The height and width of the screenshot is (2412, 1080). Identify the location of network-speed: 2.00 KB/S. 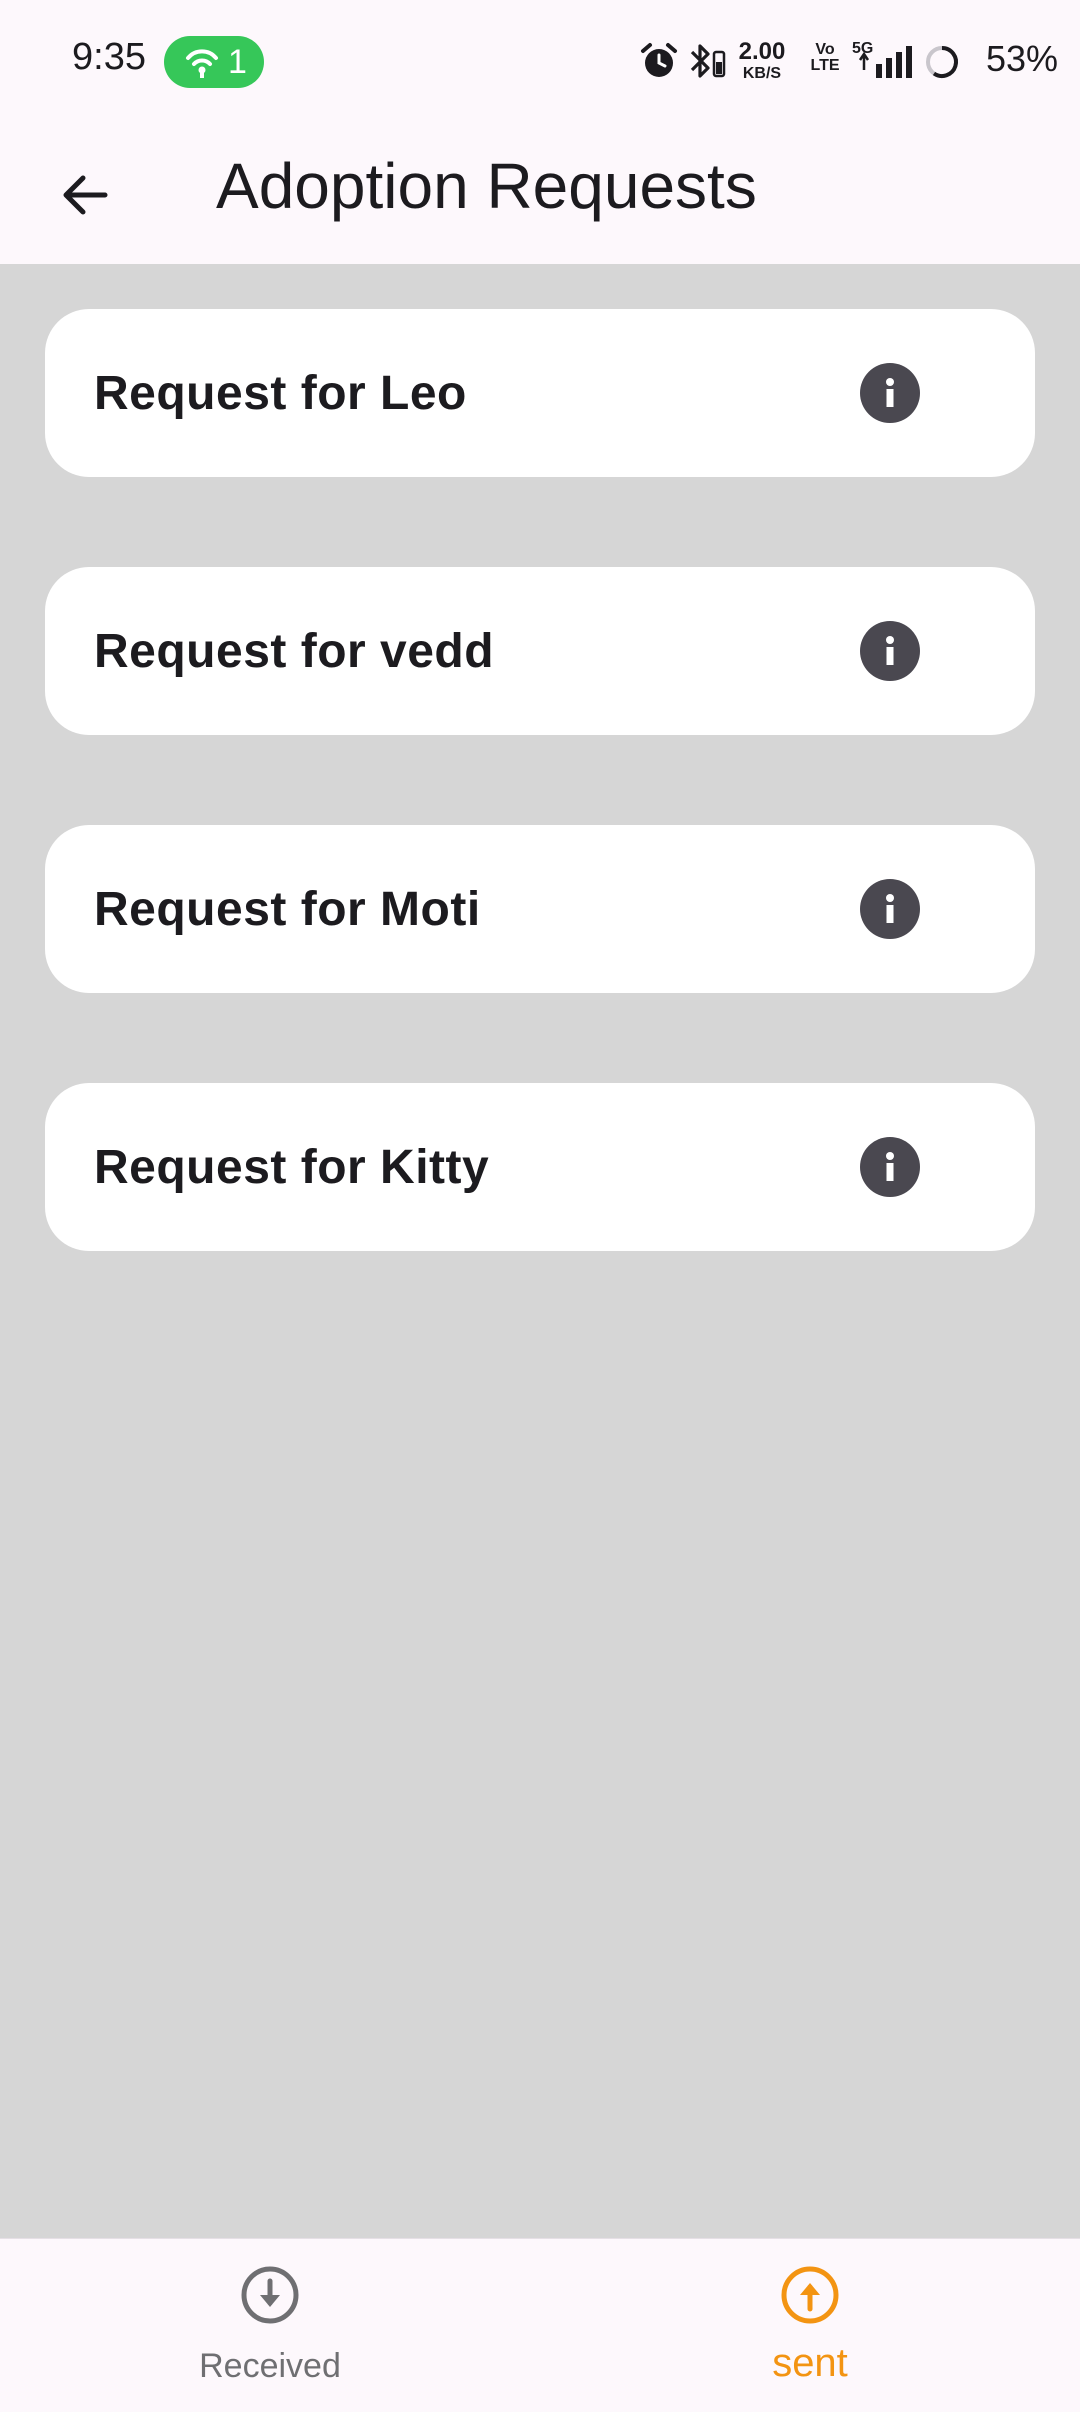
(762, 61).